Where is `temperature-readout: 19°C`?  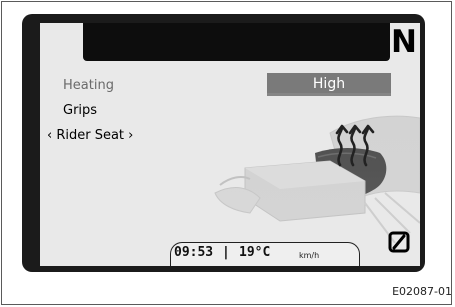 temperature-readout: 19°C is located at coordinates (255, 252).